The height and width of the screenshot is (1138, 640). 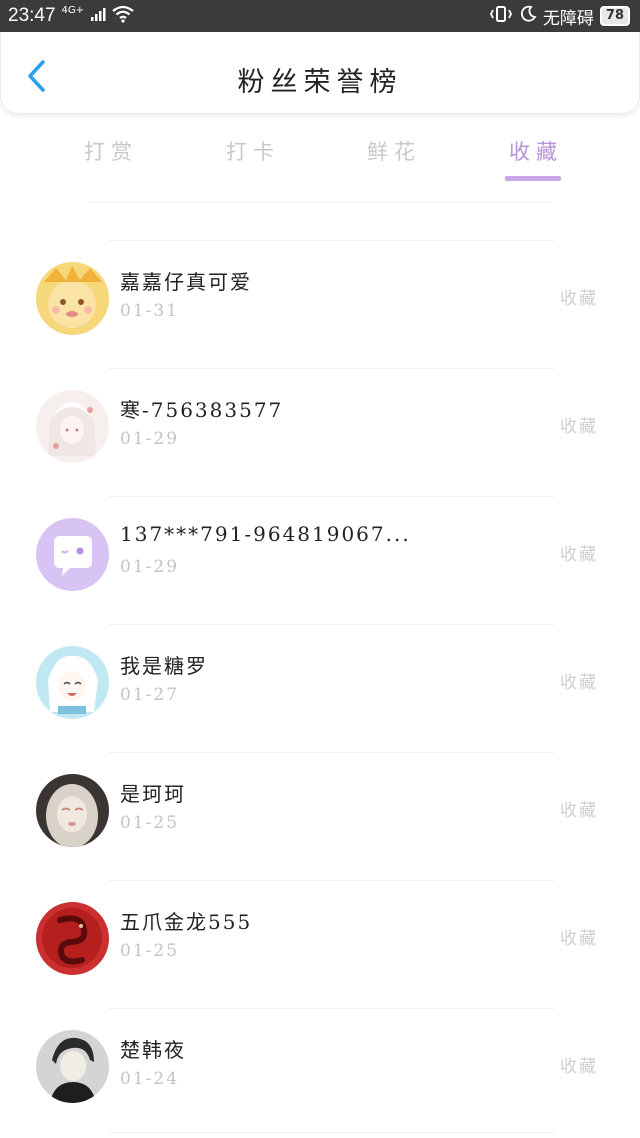 What do you see at coordinates (320, 82) in the screenshot?
I see `page-title: 粉丝荣誉榜` at bounding box center [320, 82].